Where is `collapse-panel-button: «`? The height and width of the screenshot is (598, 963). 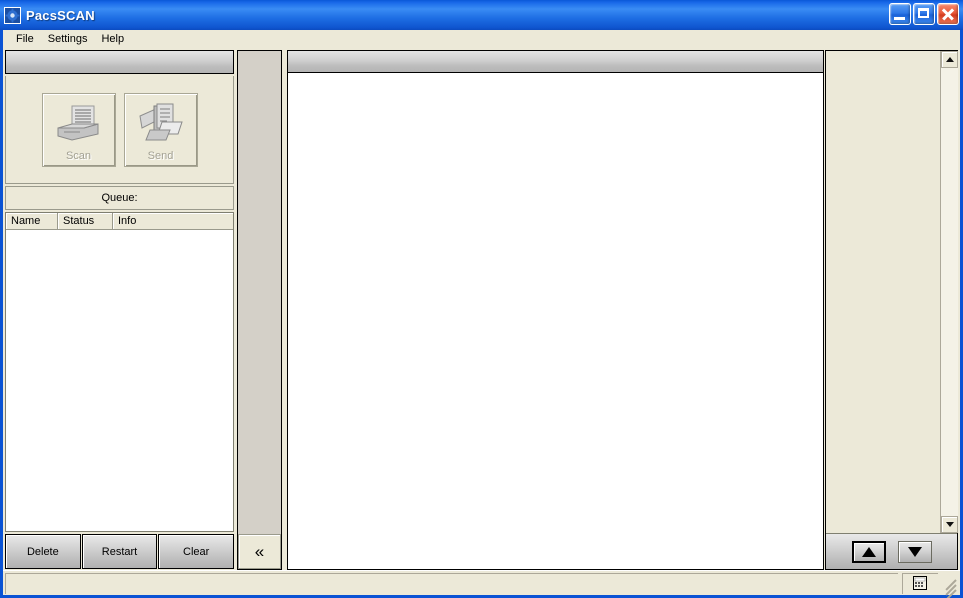 collapse-panel-button: « is located at coordinates (259, 551).